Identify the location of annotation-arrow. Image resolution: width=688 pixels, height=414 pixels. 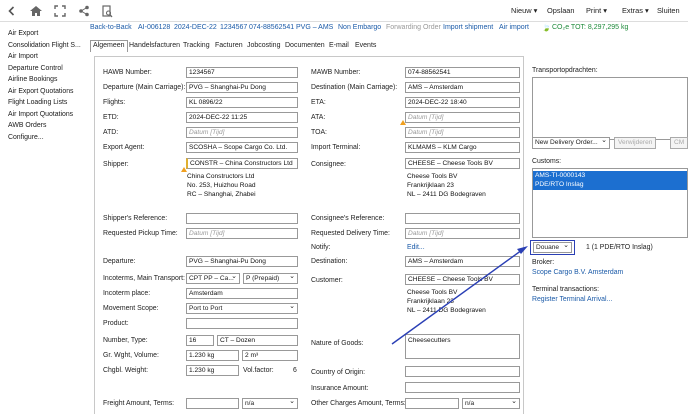
(459, 295).